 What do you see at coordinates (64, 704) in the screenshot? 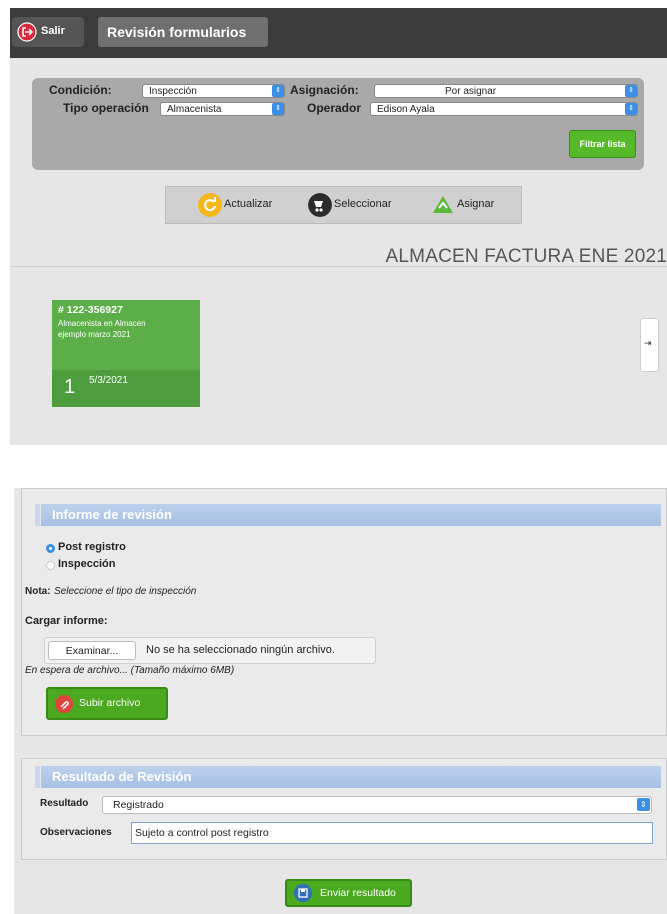
I see `attachment-icon` at bounding box center [64, 704].